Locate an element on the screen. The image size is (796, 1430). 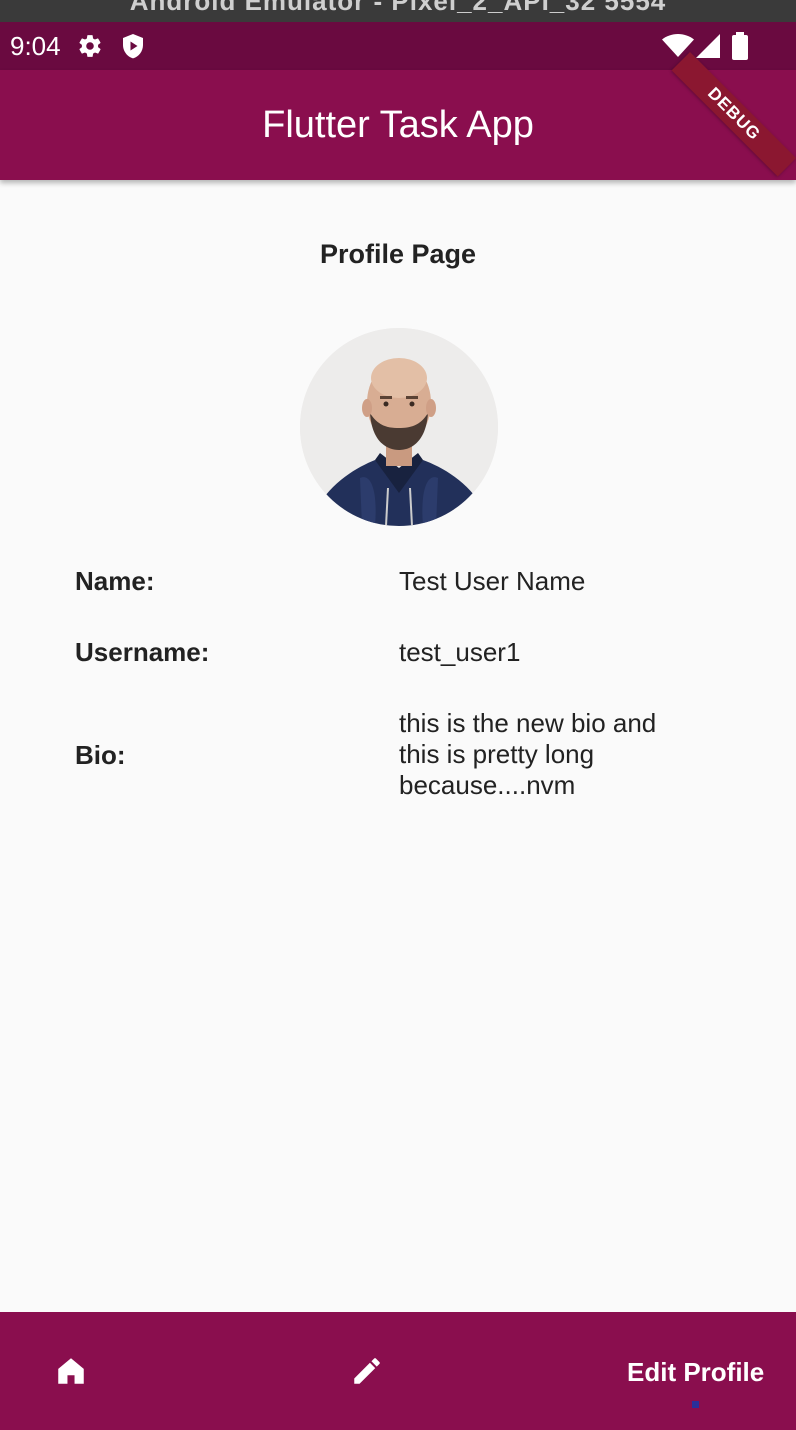
avatar-image is located at coordinates (399, 427).